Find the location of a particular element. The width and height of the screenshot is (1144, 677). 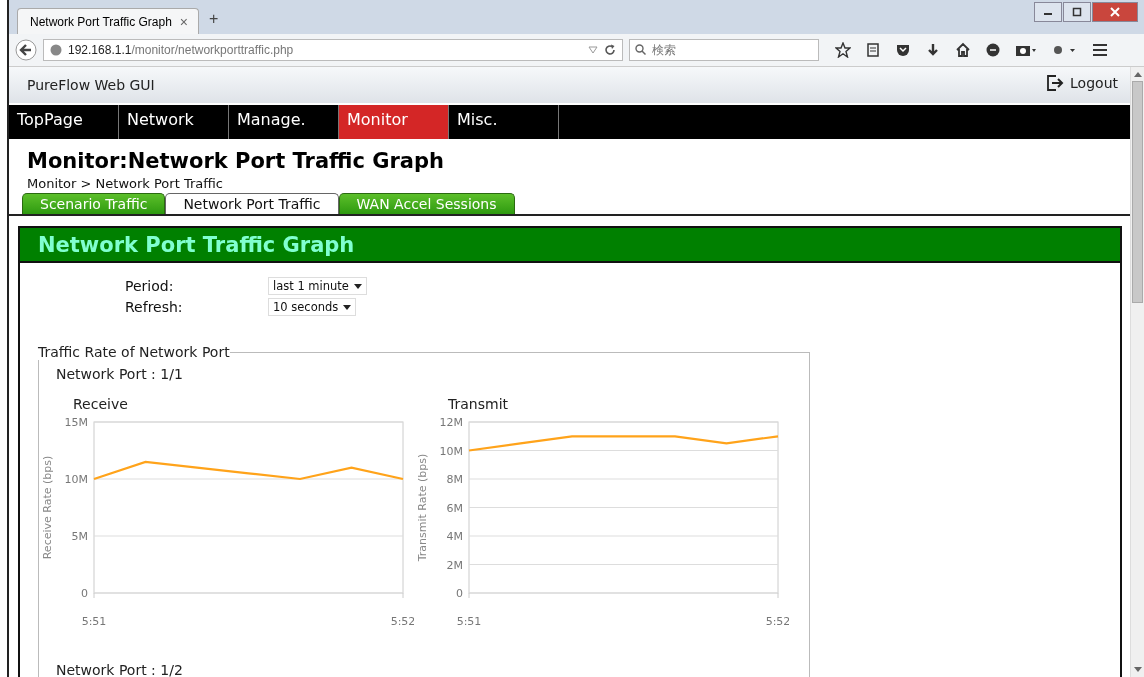

menu-item: Misc. is located at coordinates (504, 122).